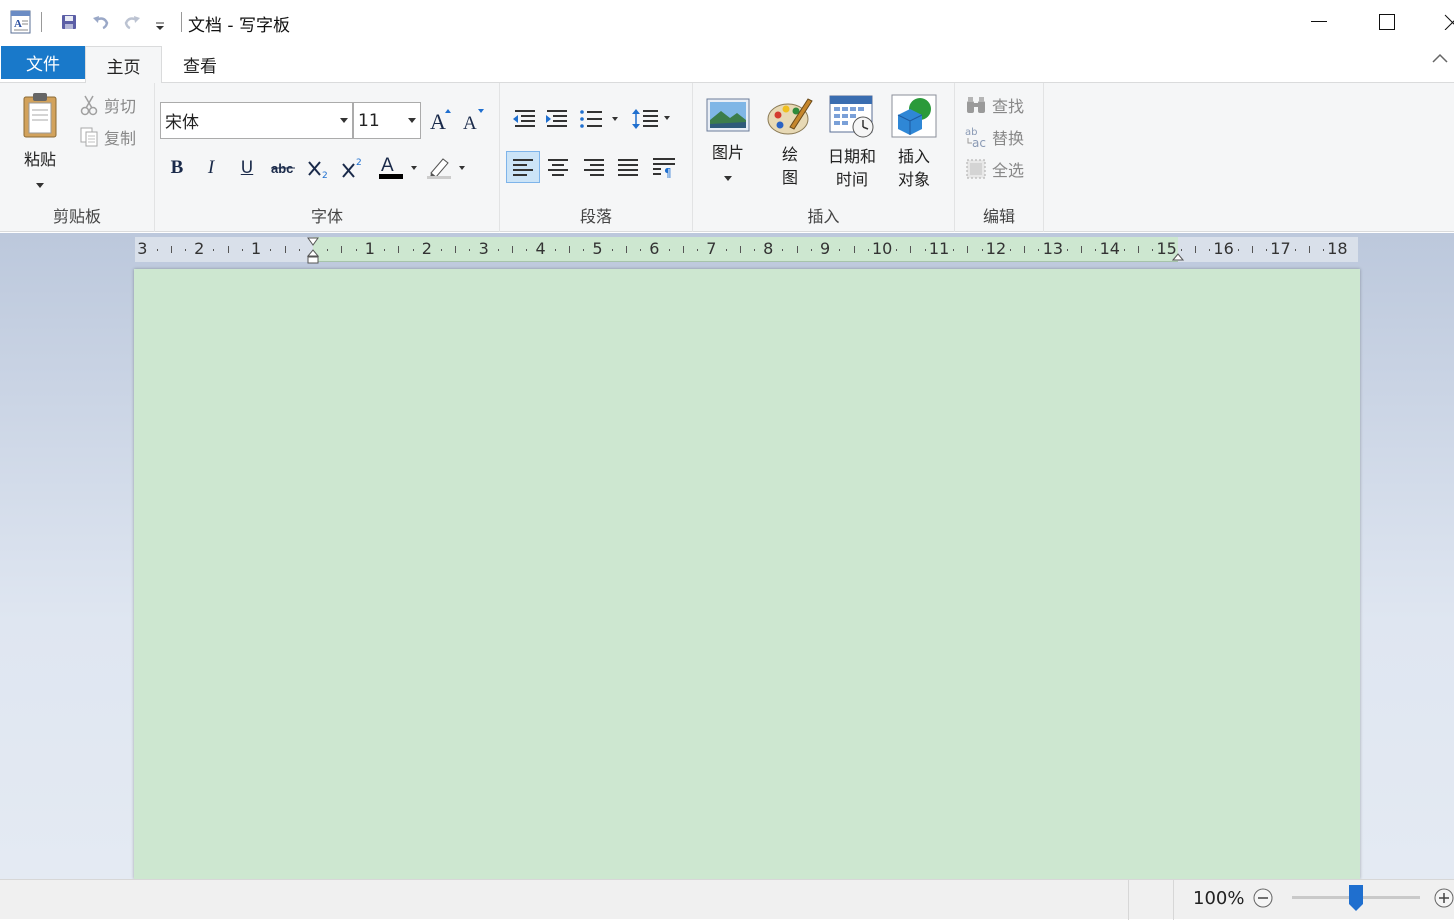 The width and height of the screenshot is (1454, 920). I want to click on tab-home: 主页, so click(123, 65).